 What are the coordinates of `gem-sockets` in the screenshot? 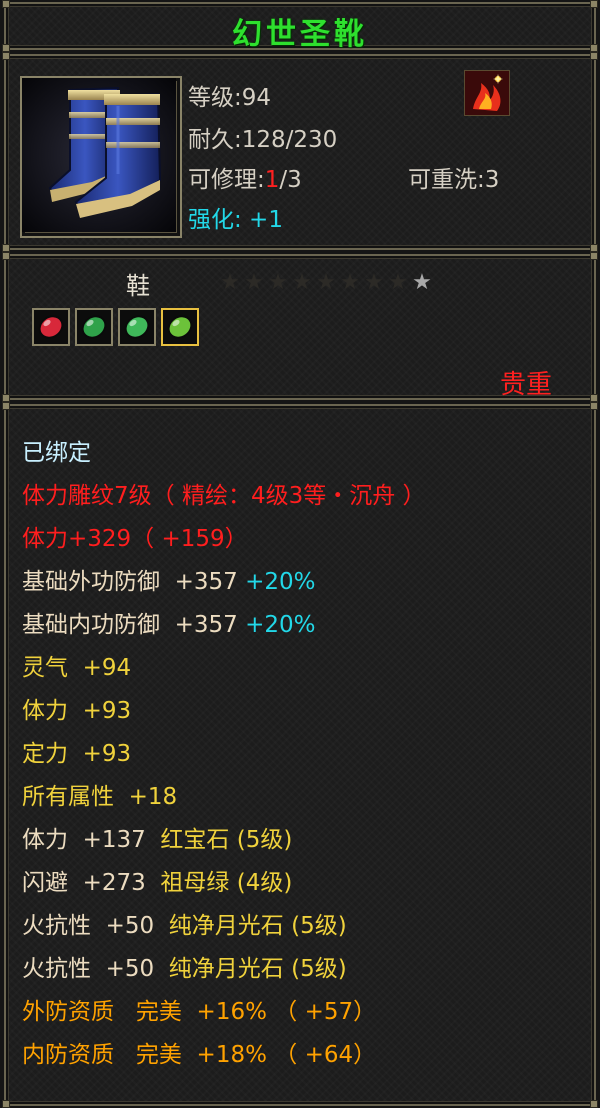 It's located at (118, 328).